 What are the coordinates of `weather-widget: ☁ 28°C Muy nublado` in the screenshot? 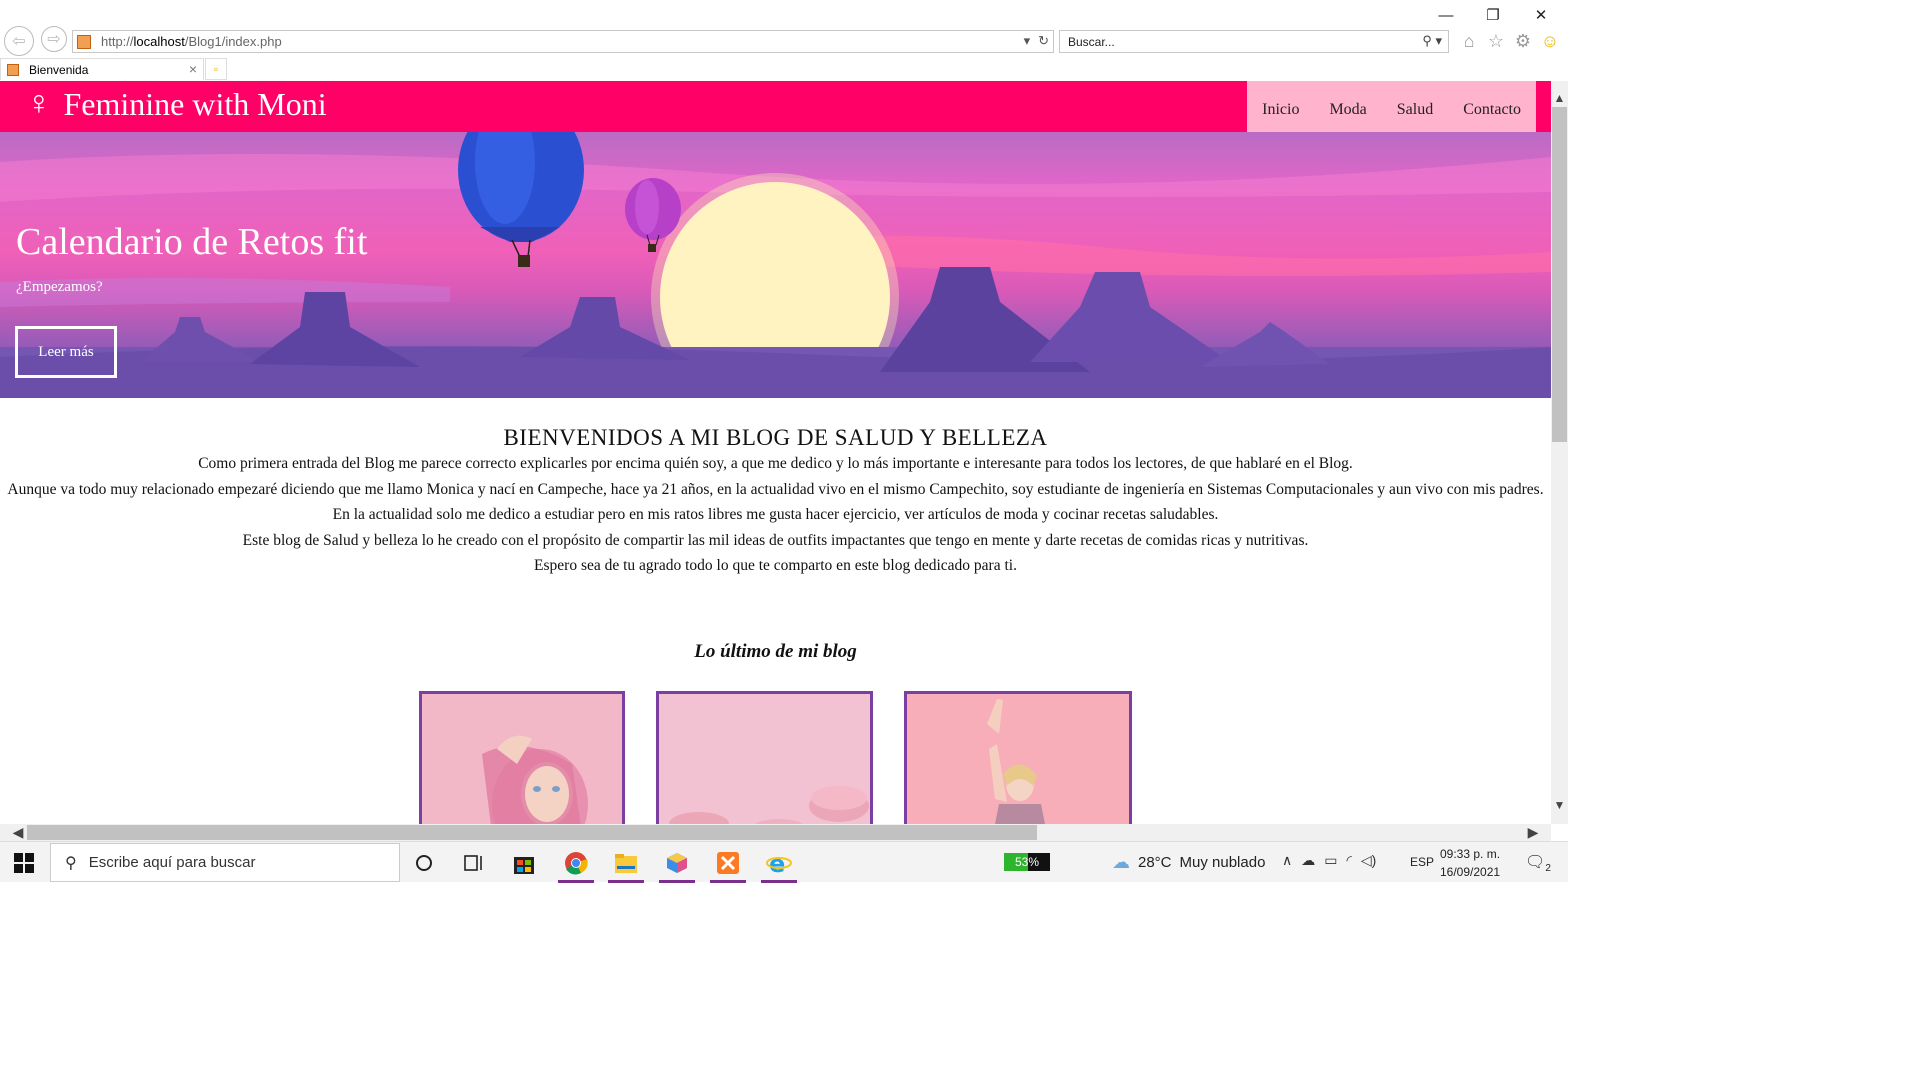 It's located at (1188, 862).